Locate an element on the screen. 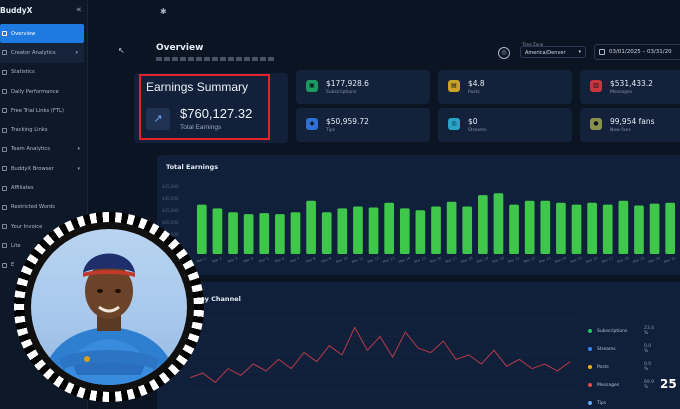 The height and width of the screenshot is (409, 680). sidebar-item: Free Trial Links (FTL) is located at coordinates (43, 110).